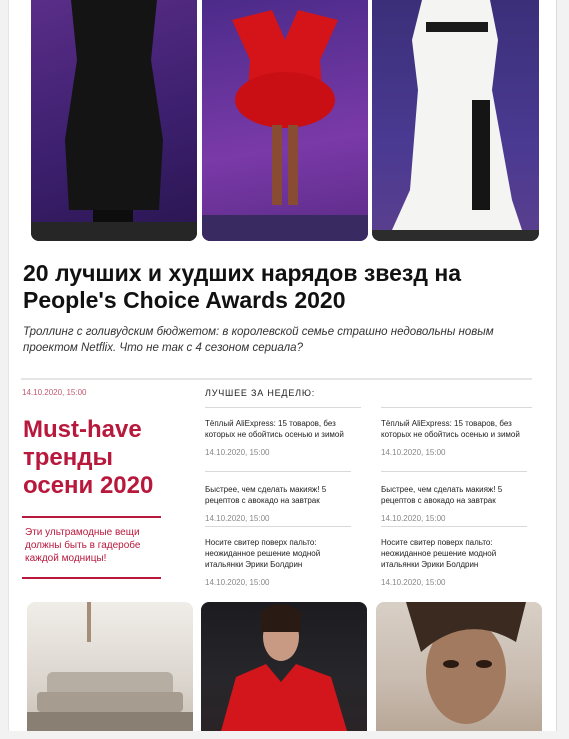  What do you see at coordinates (110, 666) in the screenshot?
I see `photo-living-room` at bounding box center [110, 666].